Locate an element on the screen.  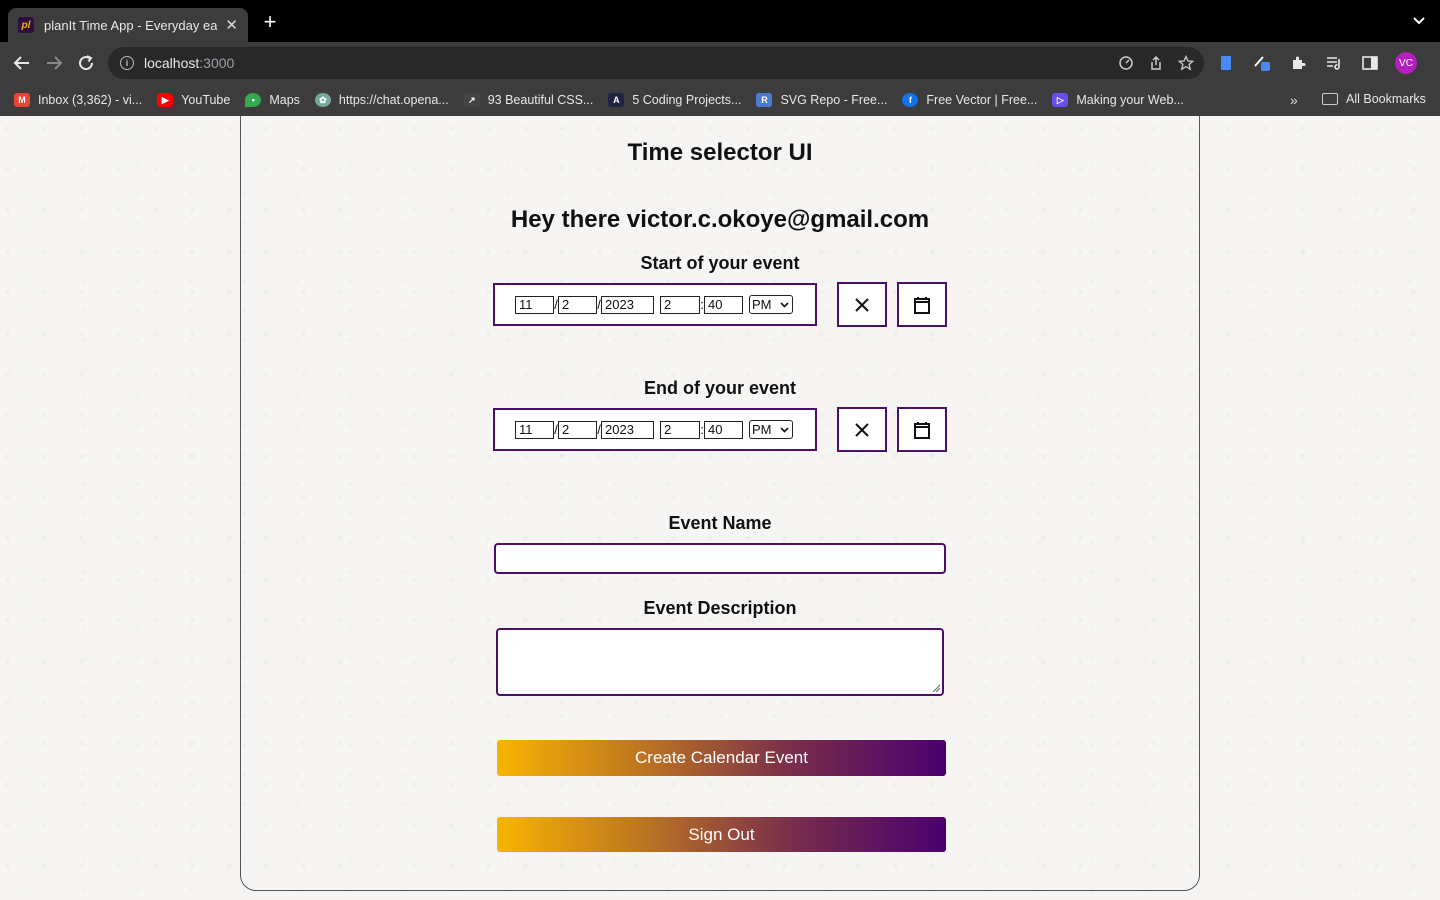
event-description-label: Event Description is located at coordinates (720, 608).